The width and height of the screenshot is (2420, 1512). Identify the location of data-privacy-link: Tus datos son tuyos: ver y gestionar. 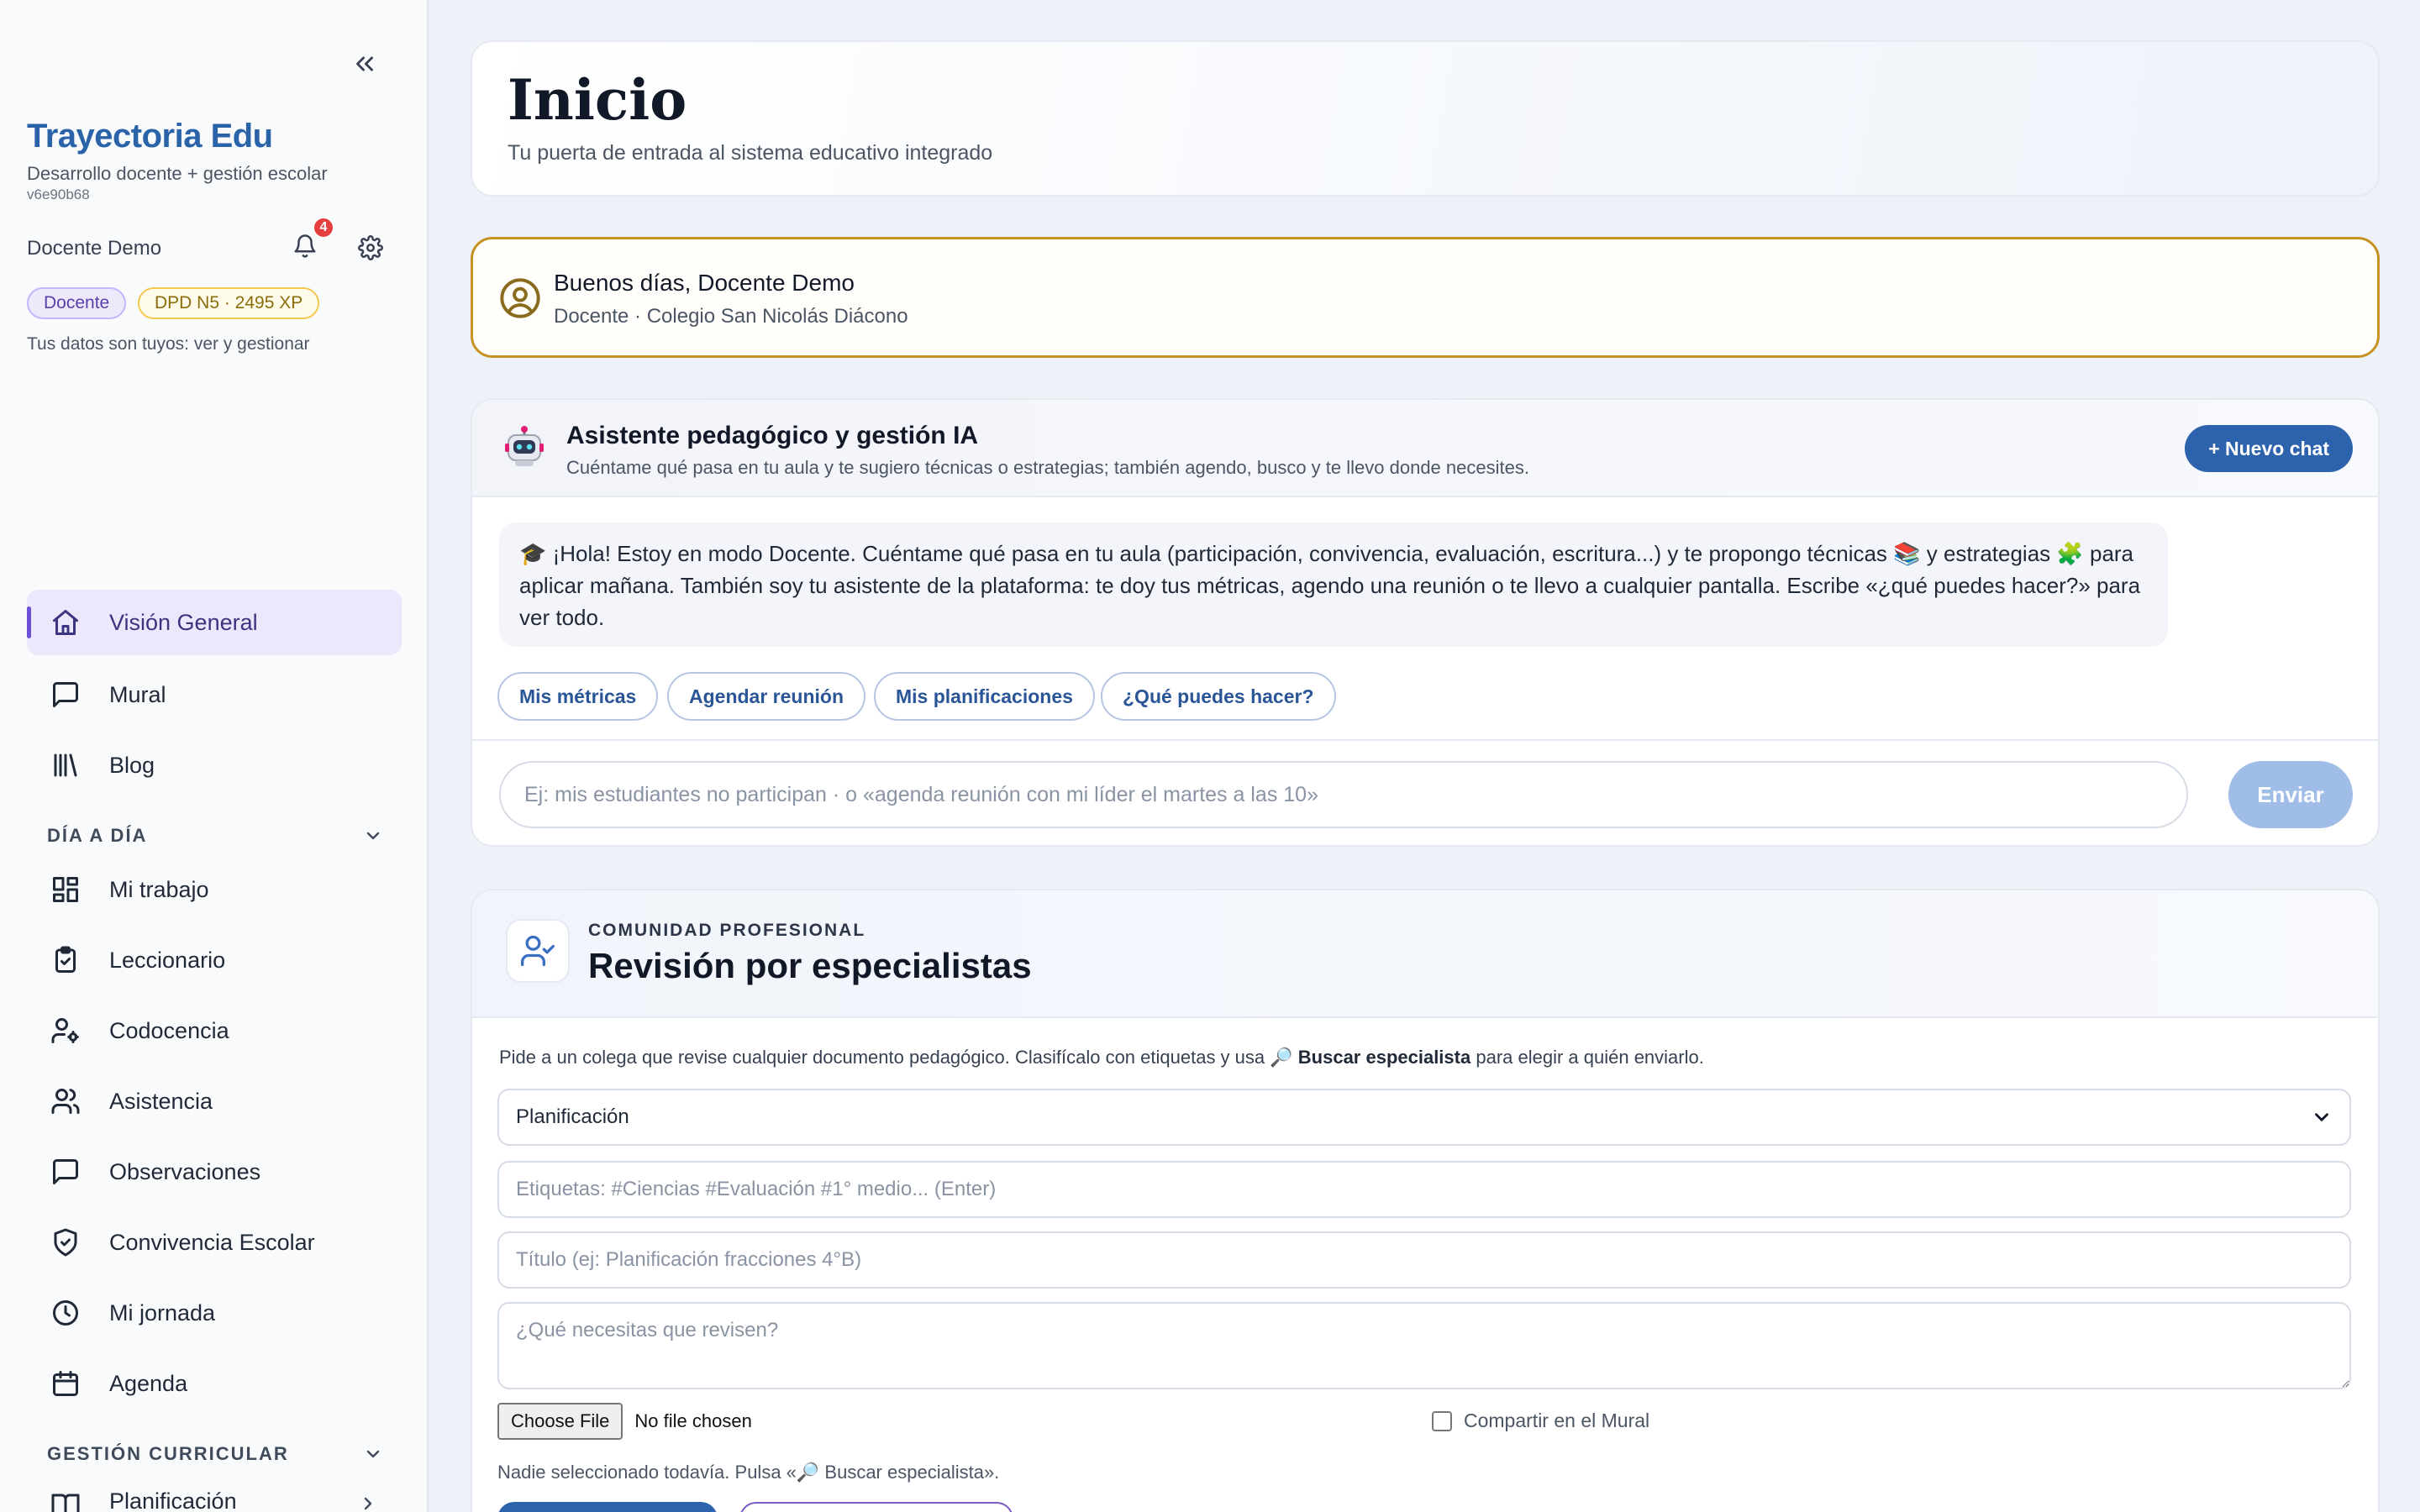
(168, 344).